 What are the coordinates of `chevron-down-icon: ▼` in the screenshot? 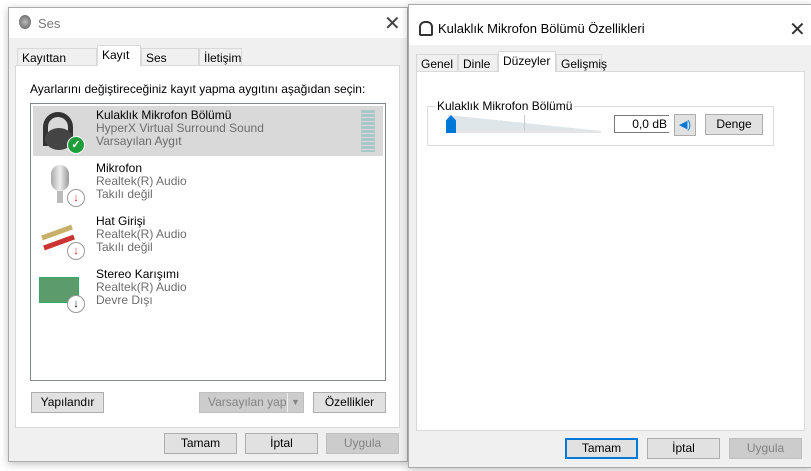 It's located at (295, 402).